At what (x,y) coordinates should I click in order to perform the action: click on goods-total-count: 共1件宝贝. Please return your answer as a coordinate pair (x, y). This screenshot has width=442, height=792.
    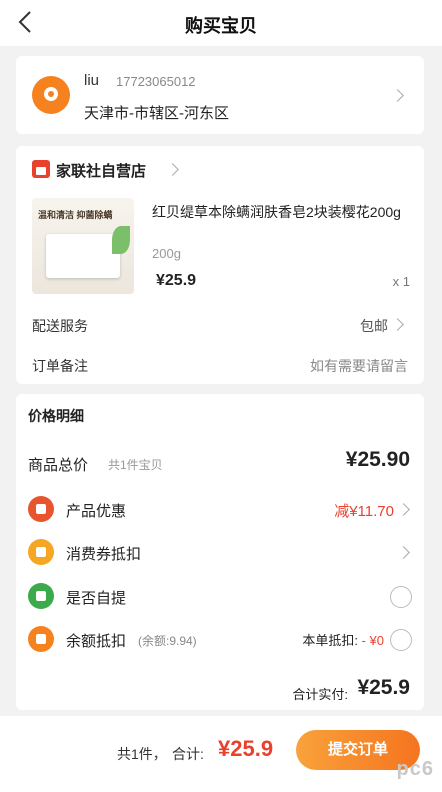
    Looking at the image, I should click on (135, 465).